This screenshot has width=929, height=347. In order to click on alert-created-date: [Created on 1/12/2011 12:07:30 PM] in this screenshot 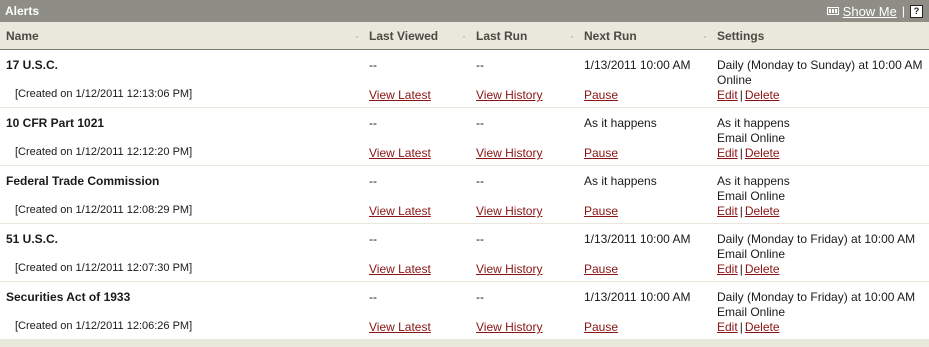, I will do `click(104, 268)`.